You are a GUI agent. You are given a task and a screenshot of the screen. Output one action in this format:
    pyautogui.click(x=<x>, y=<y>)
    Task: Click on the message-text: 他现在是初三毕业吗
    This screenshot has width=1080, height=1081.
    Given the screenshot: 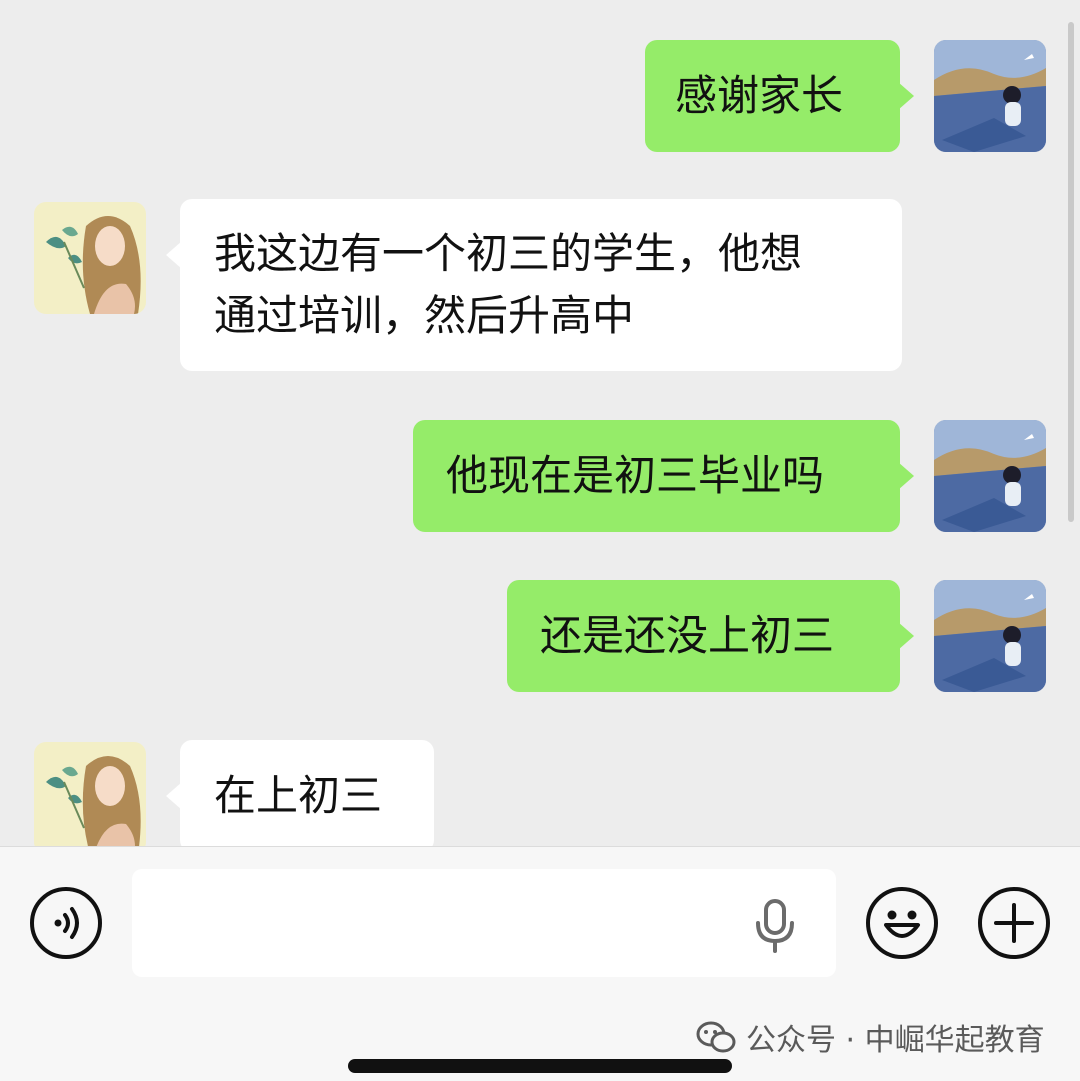 What is the action you would take?
    pyautogui.click(x=635, y=475)
    